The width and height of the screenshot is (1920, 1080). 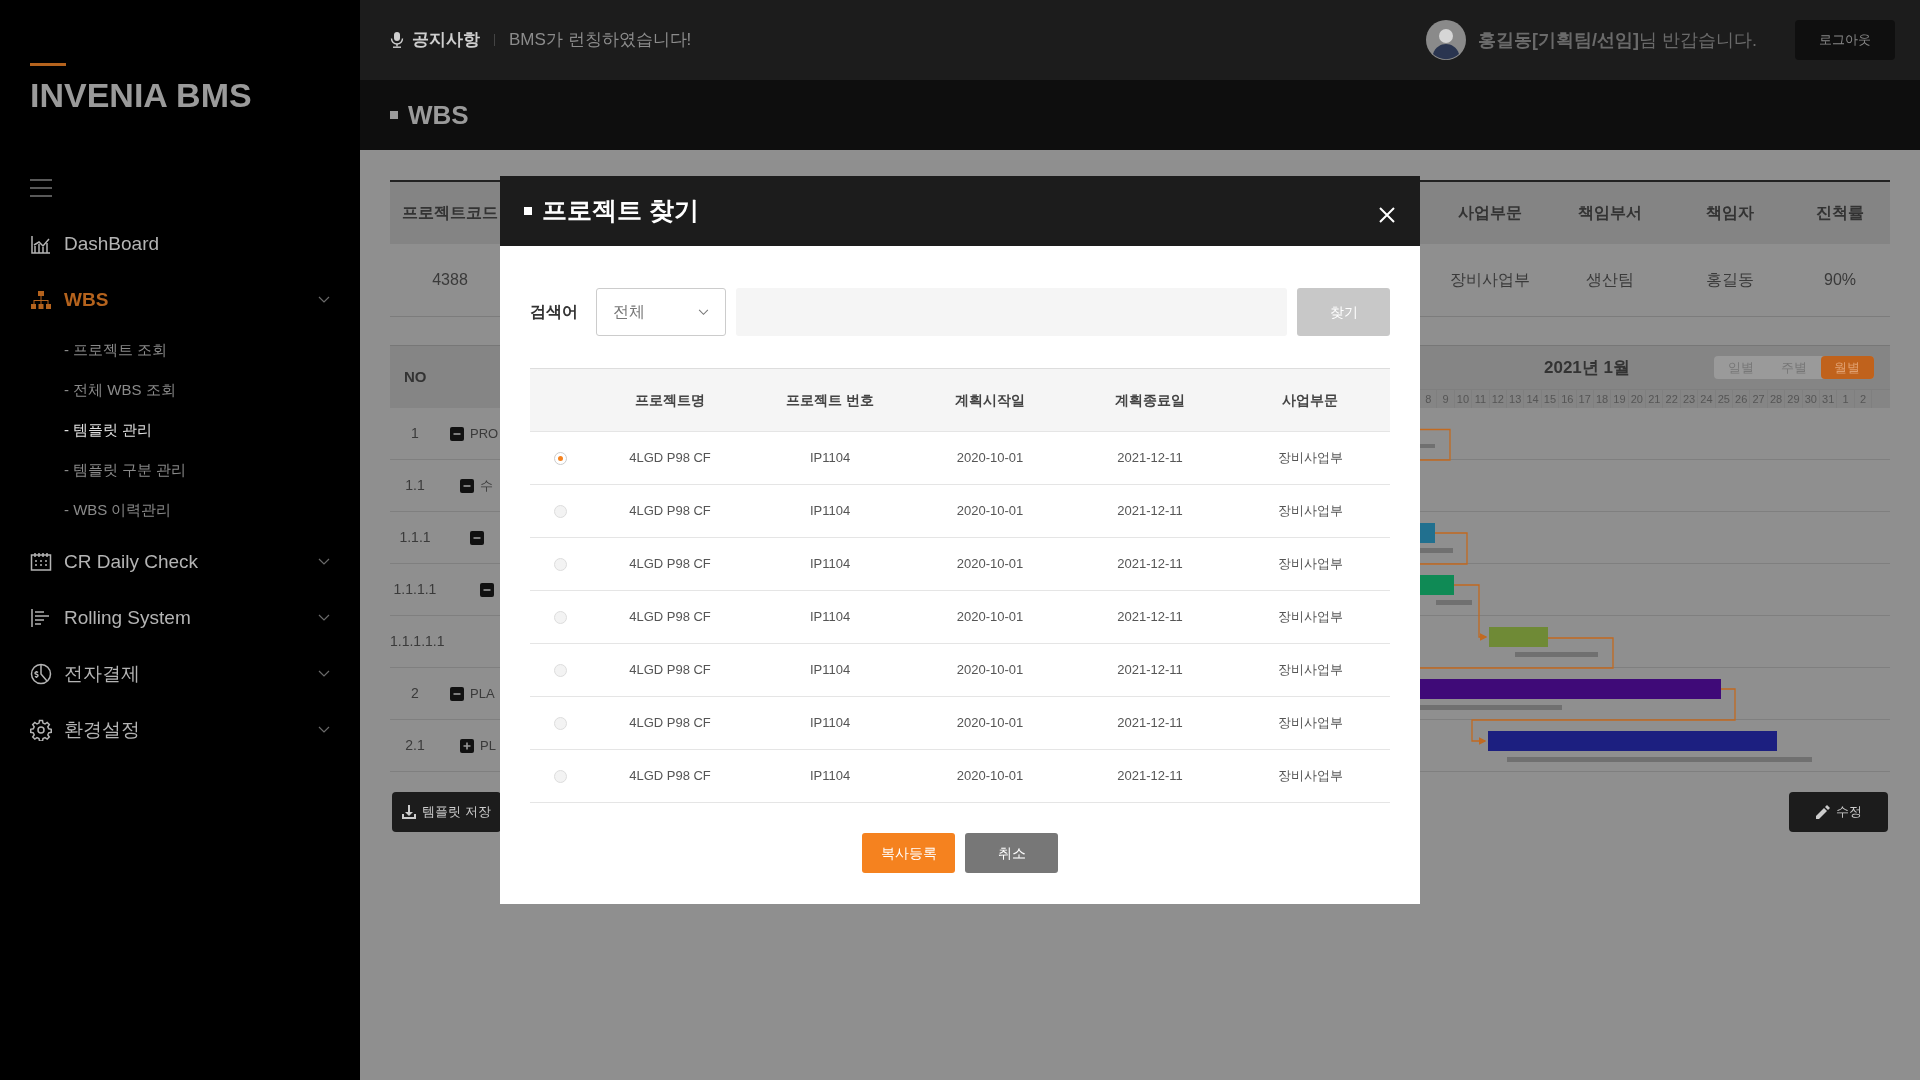 What do you see at coordinates (180, 243) in the screenshot?
I see `sidebar-item: DashBoard` at bounding box center [180, 243].